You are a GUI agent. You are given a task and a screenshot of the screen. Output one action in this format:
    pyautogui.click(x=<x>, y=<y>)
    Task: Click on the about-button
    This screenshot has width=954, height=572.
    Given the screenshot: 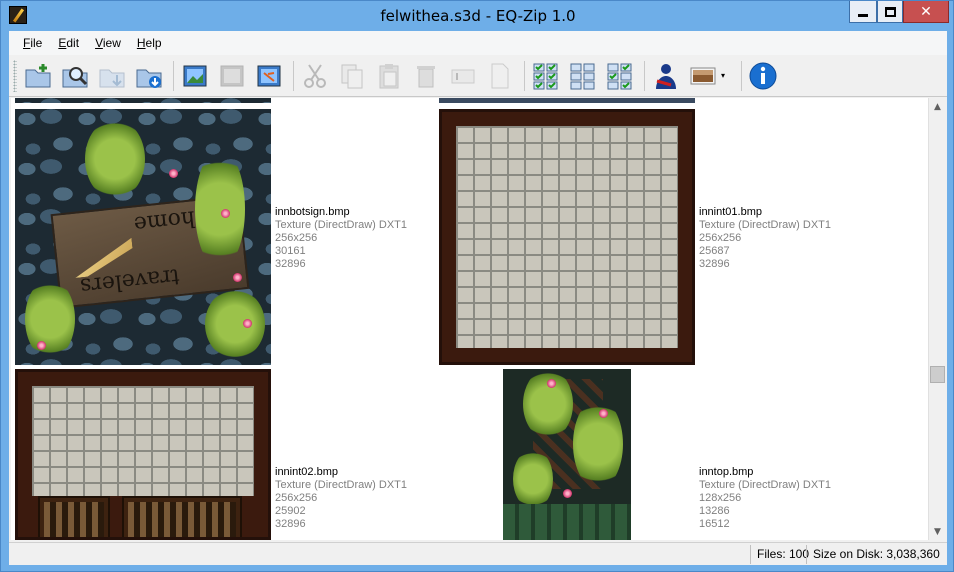 What is the action you would take?
    pyautogui.click(x=763, y=76)
    